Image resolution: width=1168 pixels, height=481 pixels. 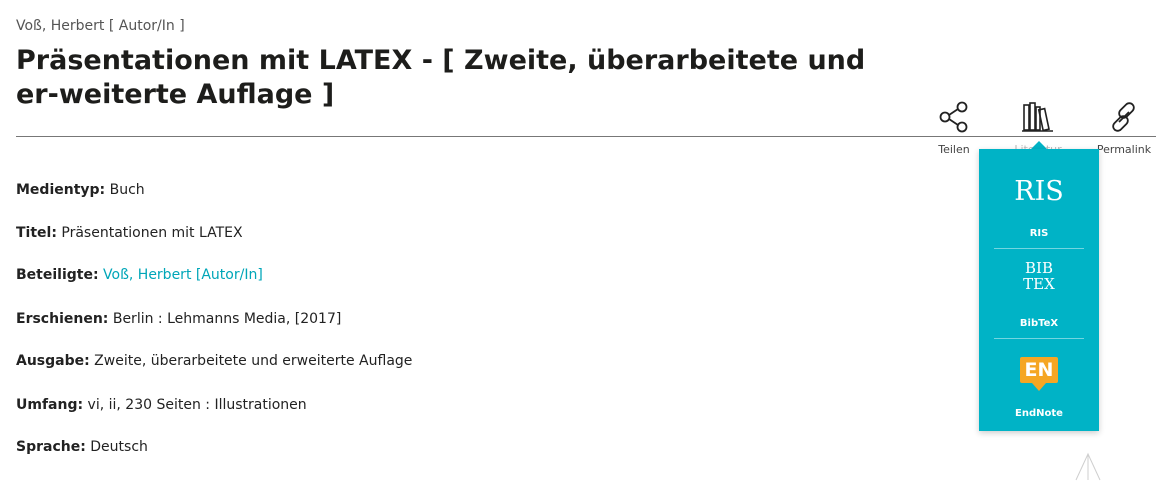 I want to click on endnote-label: EndNote, so click(x=1039, y=413).